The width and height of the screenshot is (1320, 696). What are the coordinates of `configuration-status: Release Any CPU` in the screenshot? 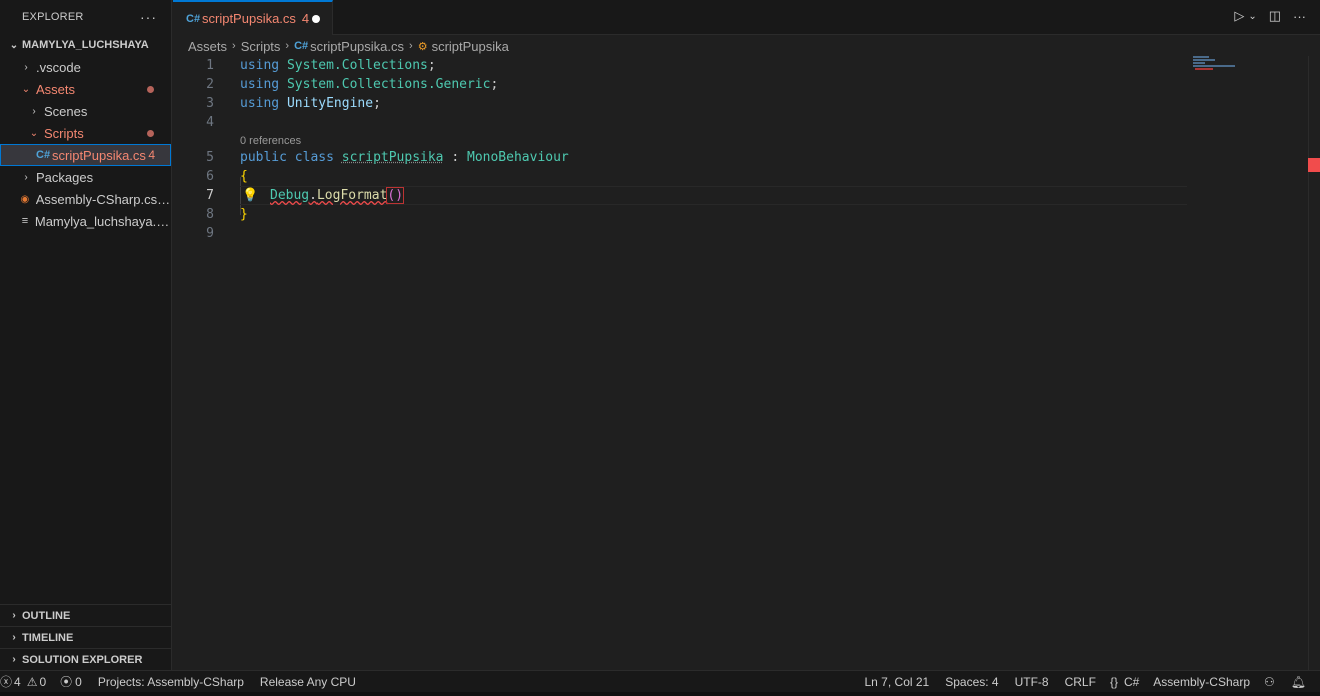 It's located at (308, 682).